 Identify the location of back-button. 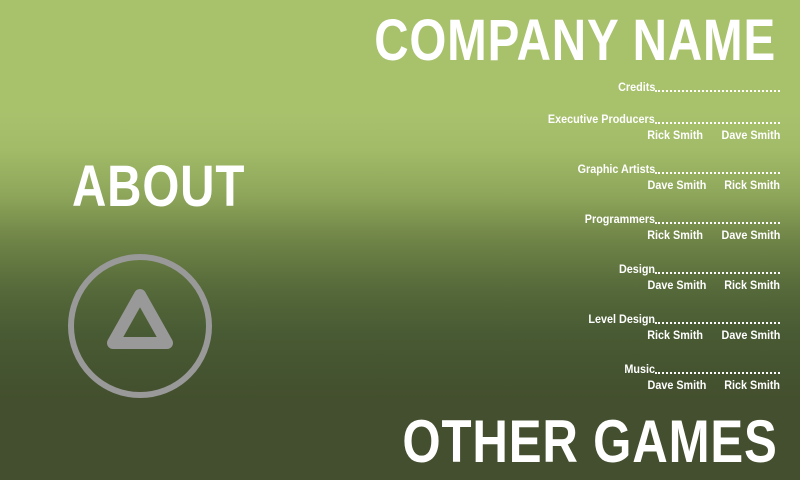
(140, 326).